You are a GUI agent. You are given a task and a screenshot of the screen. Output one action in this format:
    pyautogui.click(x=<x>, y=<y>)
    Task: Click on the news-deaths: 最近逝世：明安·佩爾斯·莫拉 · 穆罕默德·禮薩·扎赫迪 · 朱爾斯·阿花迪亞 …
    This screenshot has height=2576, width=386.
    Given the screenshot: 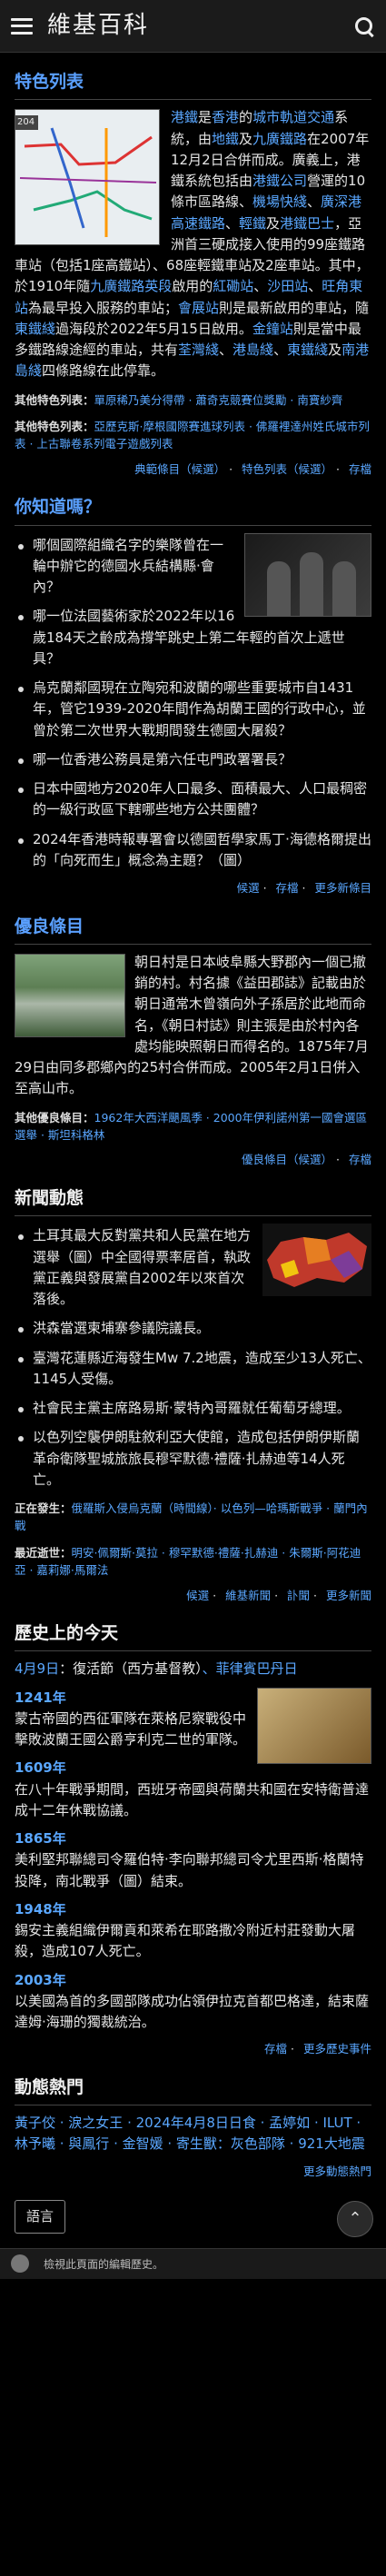 What is the action you would take?
    pyautogui.click(x=188, y=1561)
    